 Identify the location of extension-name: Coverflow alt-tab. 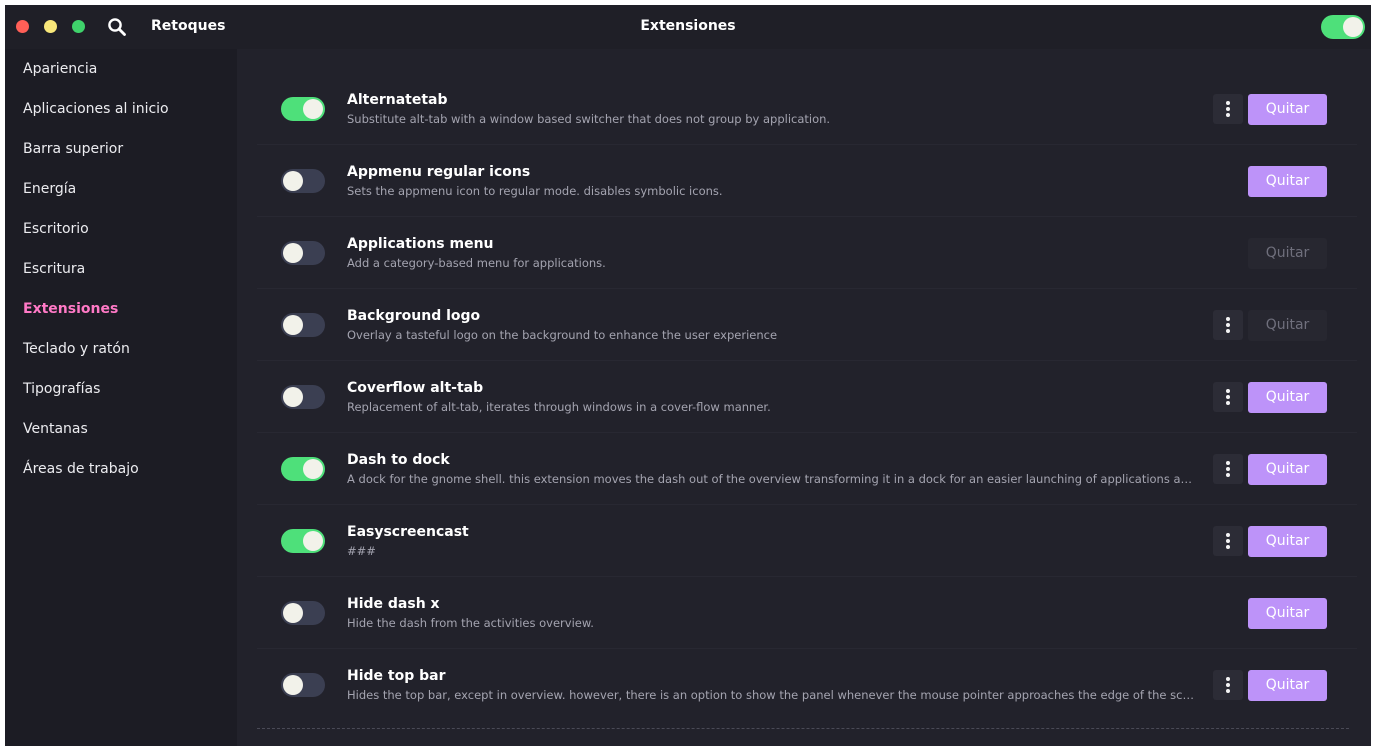
(415, 388).